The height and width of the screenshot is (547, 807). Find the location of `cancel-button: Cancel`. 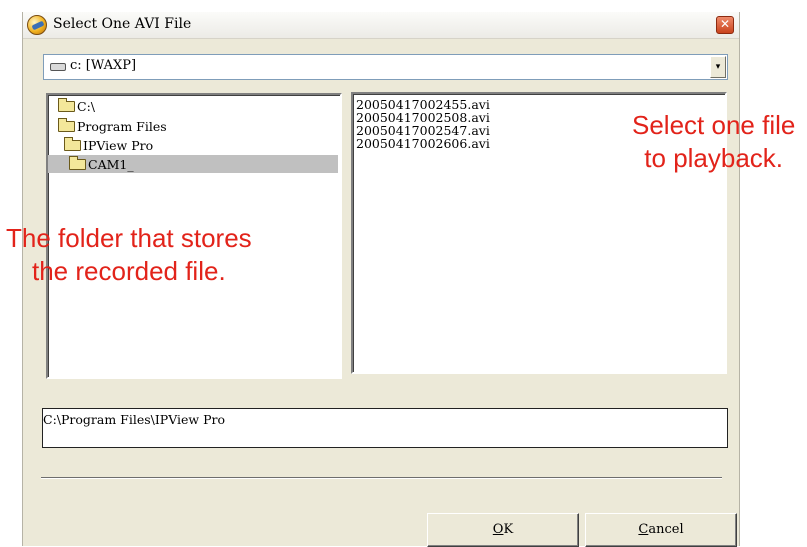

cancel-button: Cancel is located at coordinates (661, 530).